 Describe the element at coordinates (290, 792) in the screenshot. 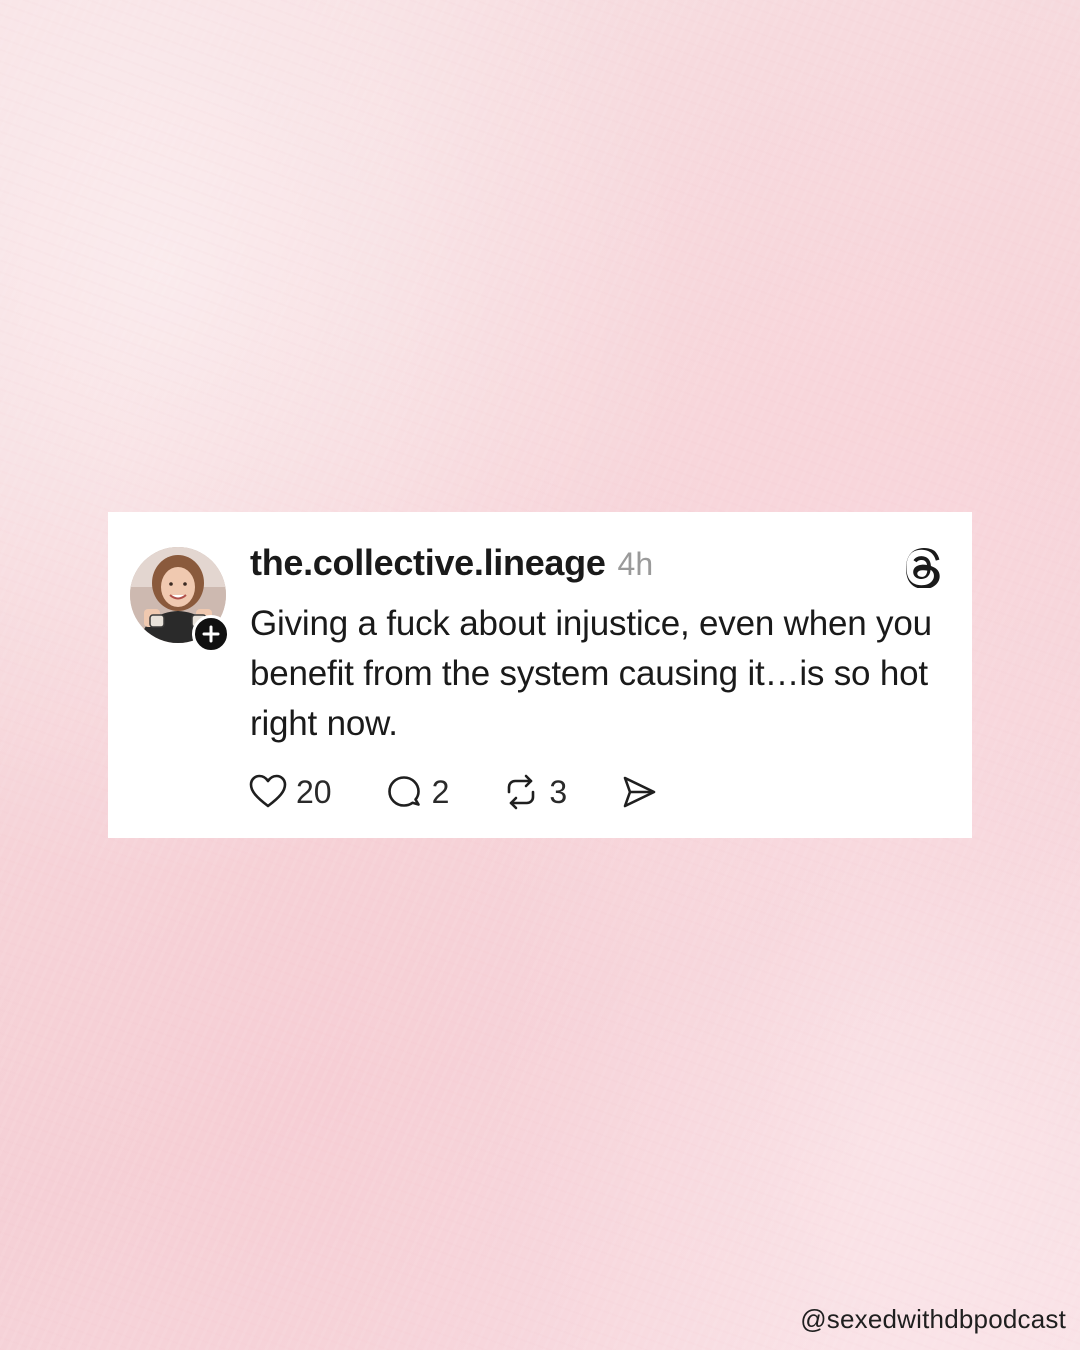

I see `like-button: 20` at that location.